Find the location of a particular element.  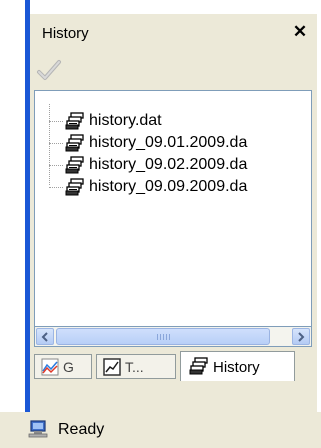

scroll-grip is located at coordinates (164, 337).